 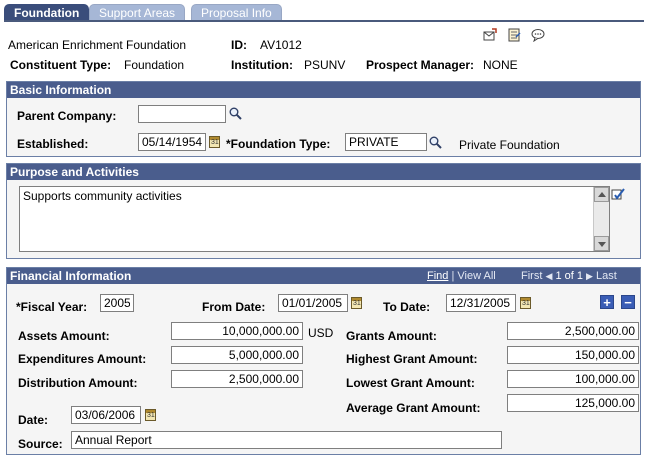 I want to click on notify-icon, so click(x=490, y=35).